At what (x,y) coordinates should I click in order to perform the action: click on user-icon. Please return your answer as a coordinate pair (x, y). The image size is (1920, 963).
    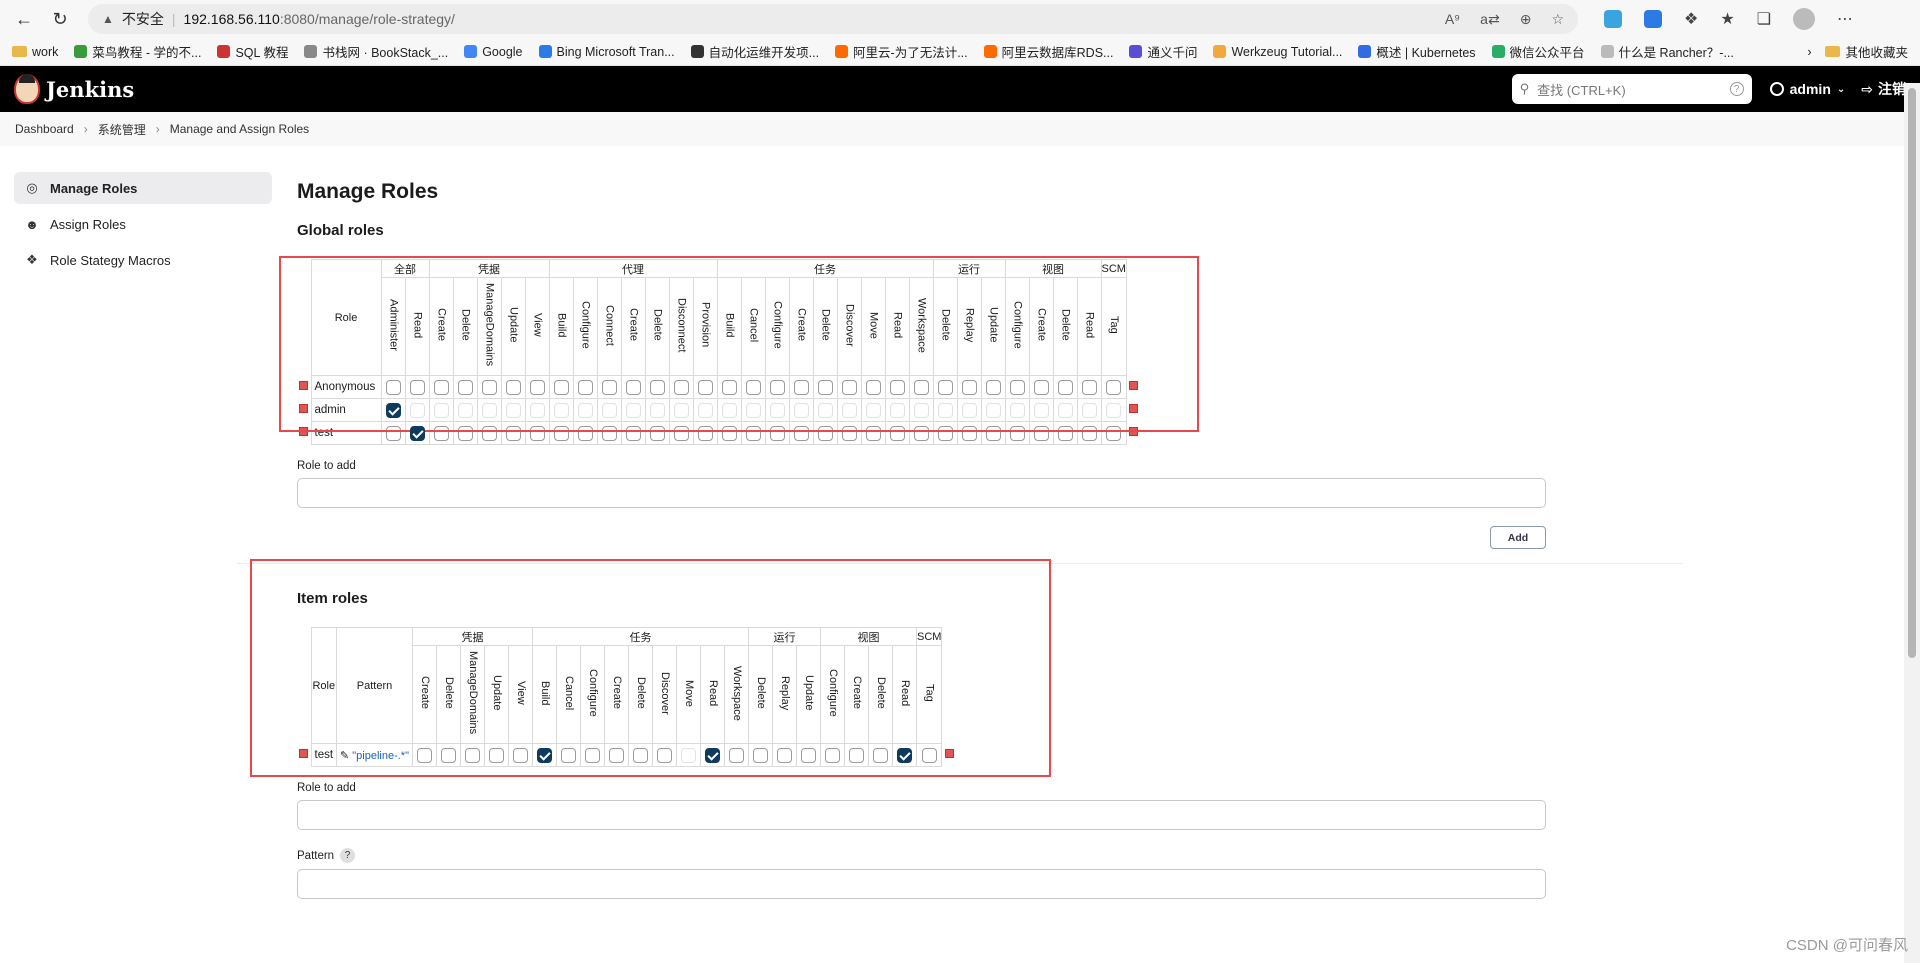
    Looking at the image, I should click on (1776, 89).